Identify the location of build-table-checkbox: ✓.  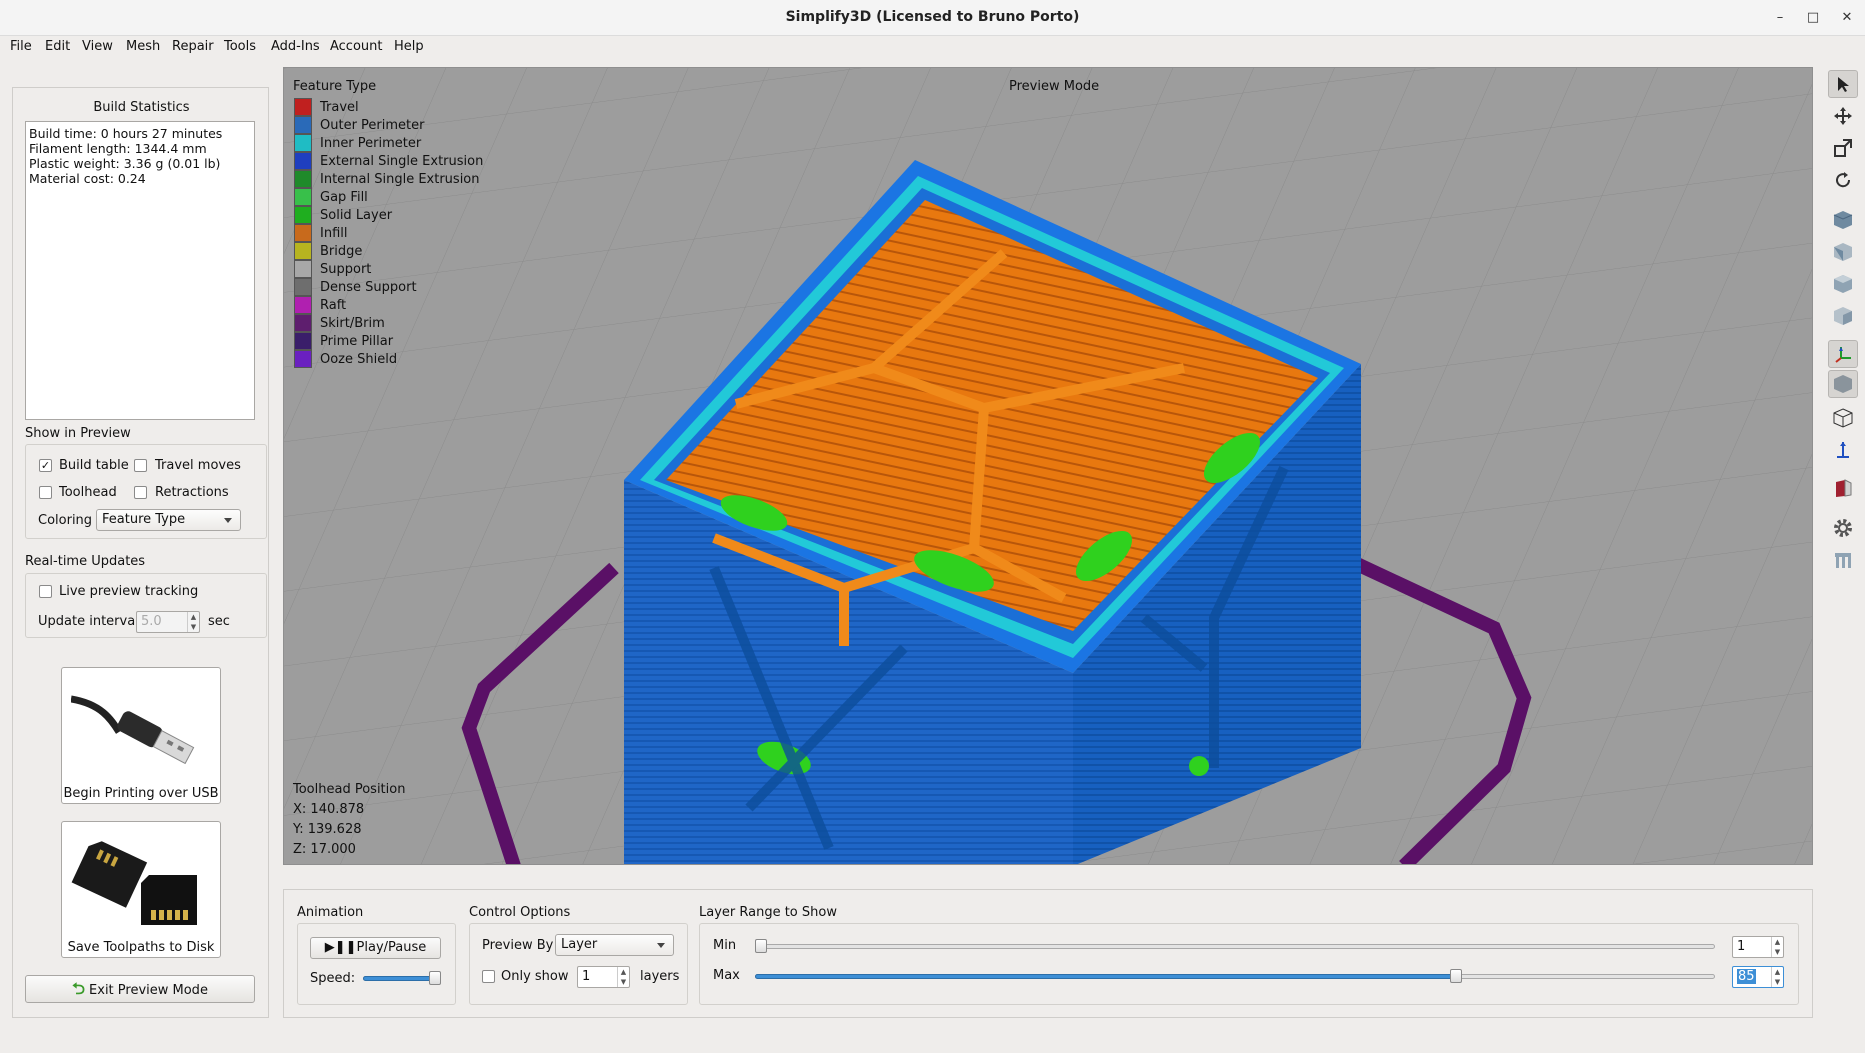
(45, 465).